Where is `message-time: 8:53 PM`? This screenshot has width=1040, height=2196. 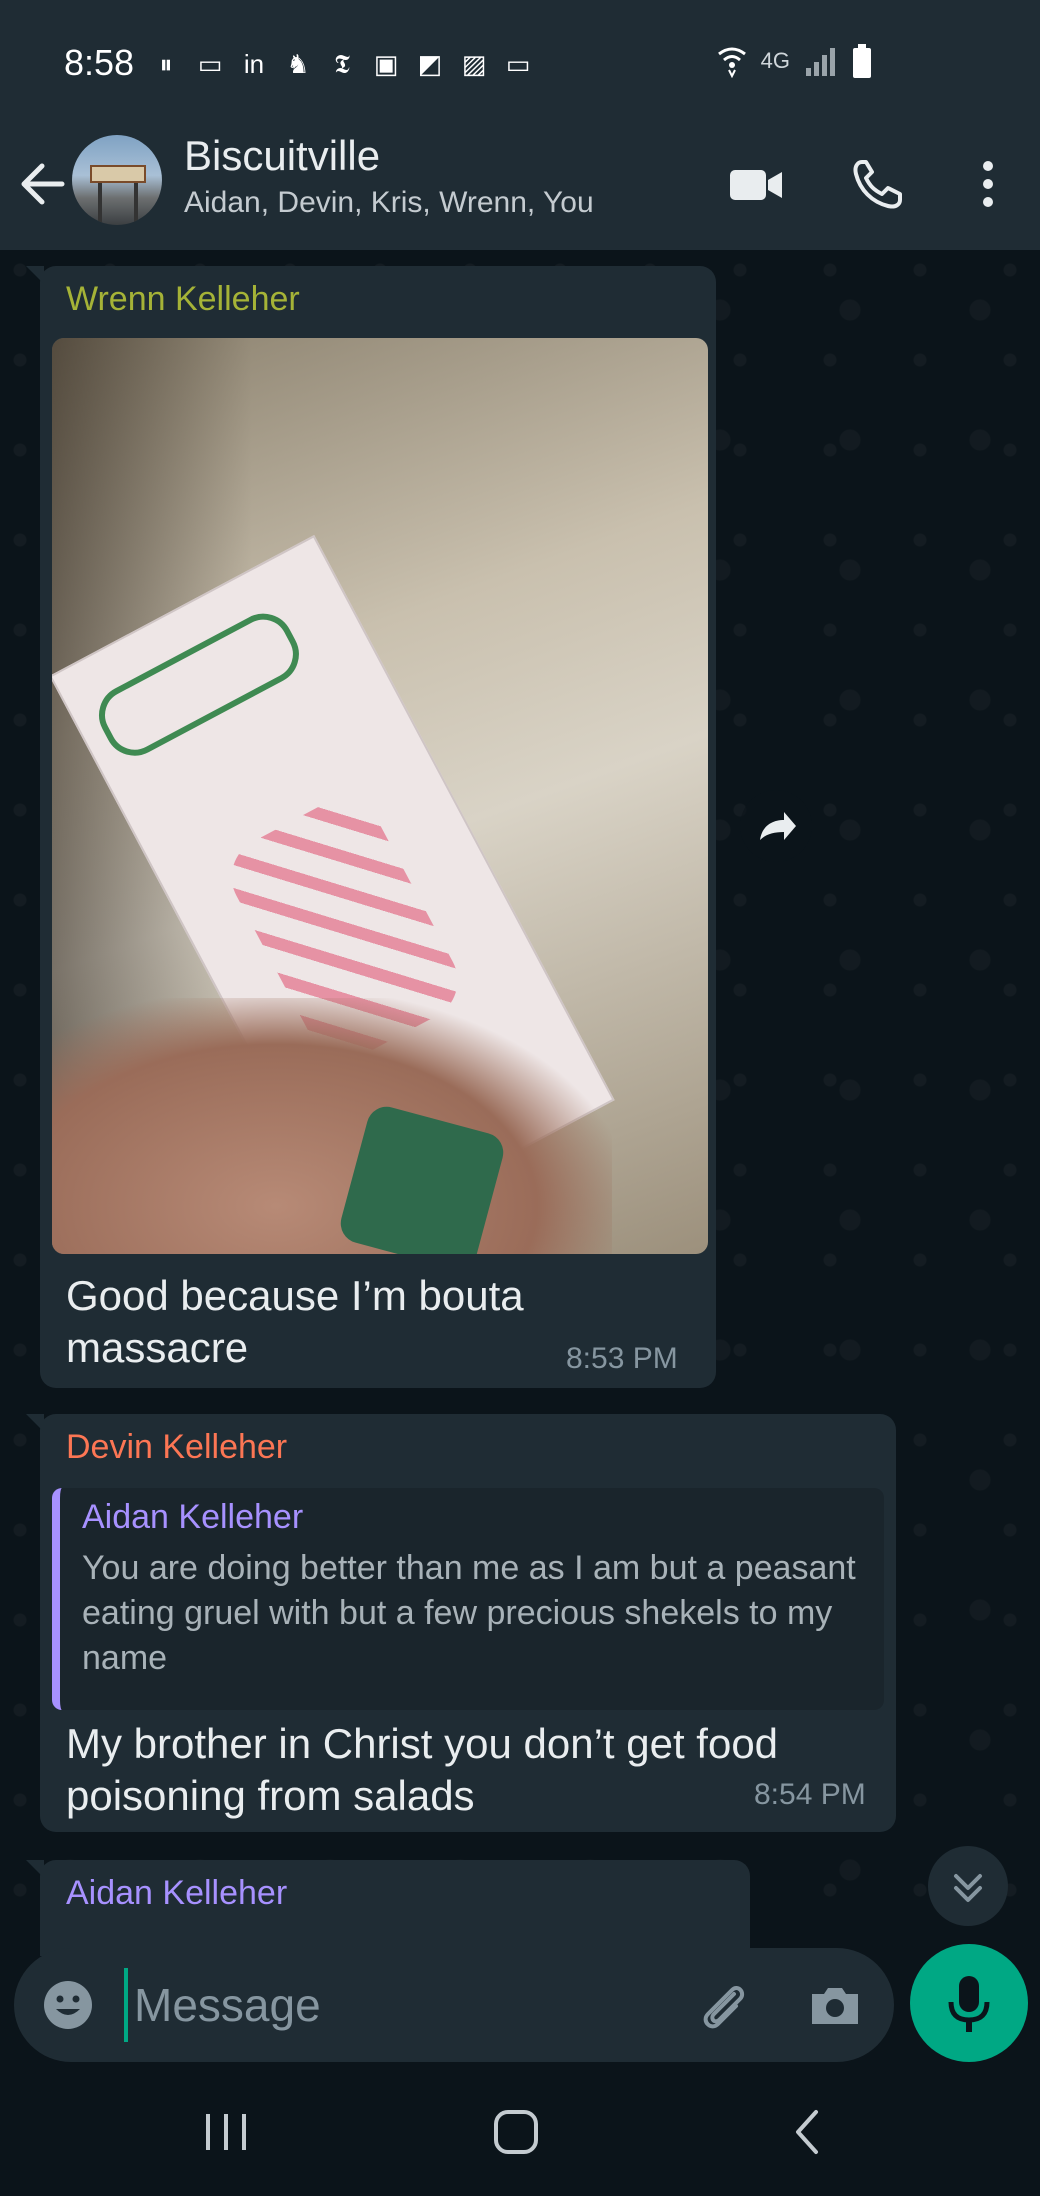 message-time: 8:53 PM is located at coordinates (622, 1358).